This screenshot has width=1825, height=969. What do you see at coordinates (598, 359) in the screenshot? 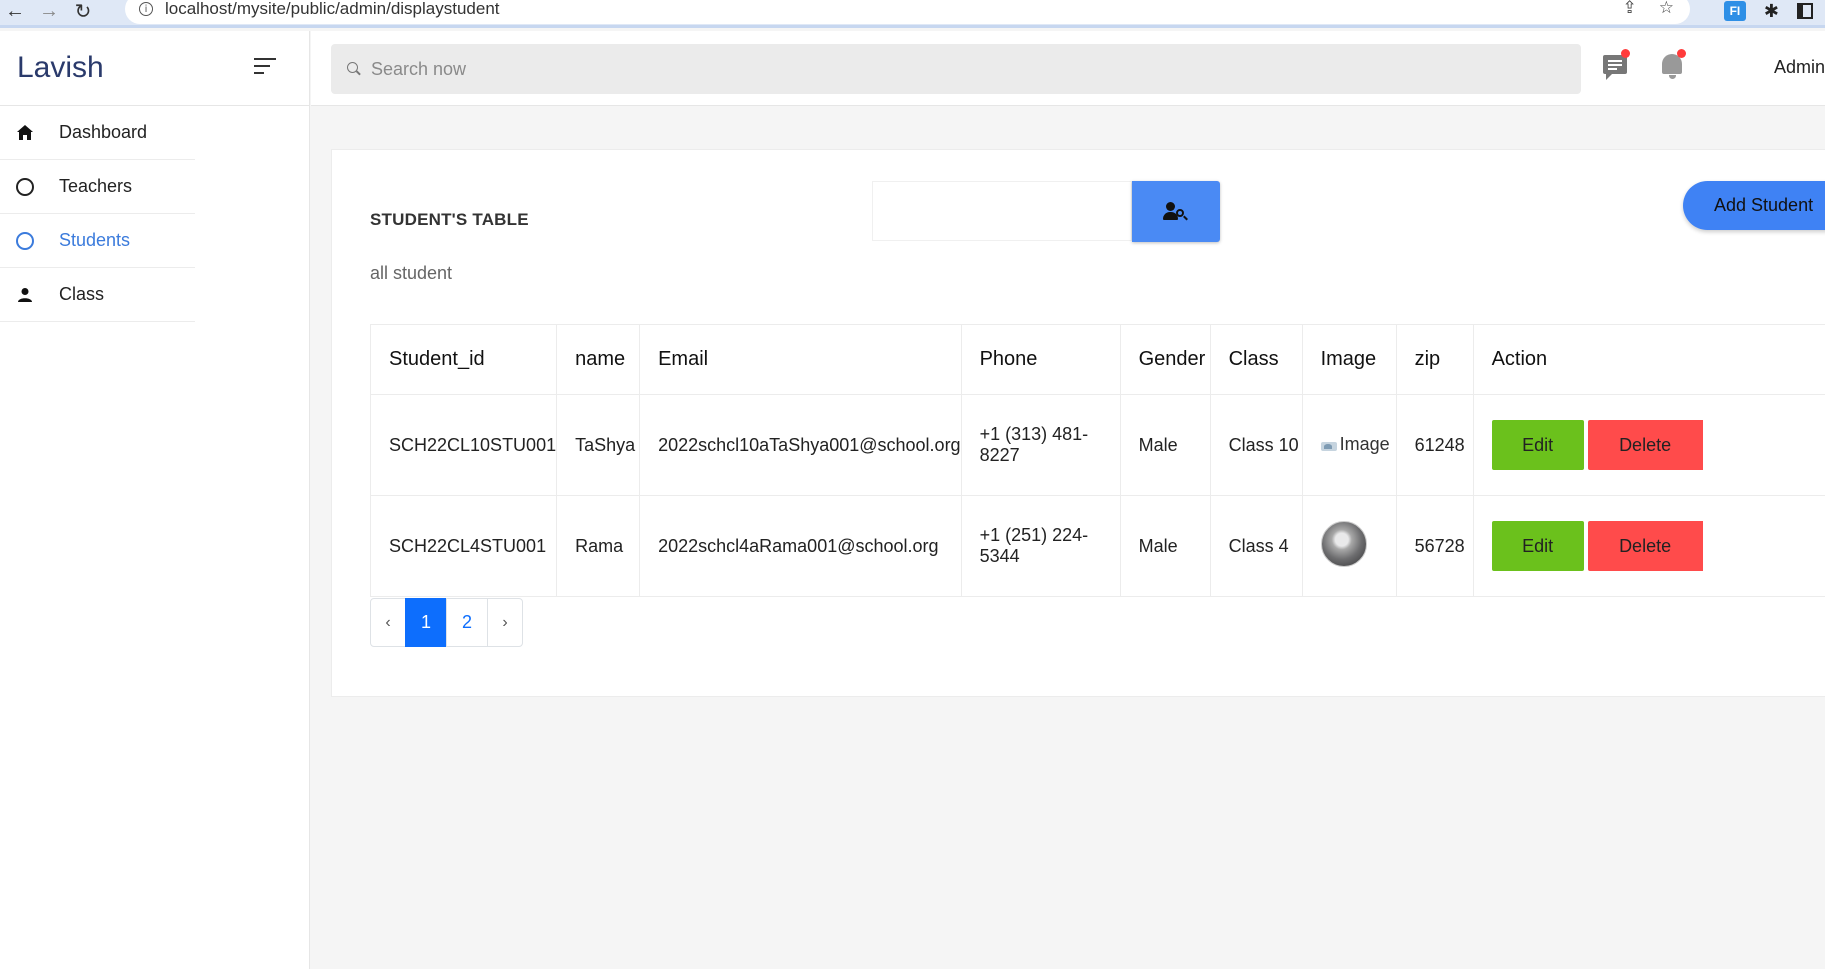
I see `column-header: name` at bounding box center [598, 359].